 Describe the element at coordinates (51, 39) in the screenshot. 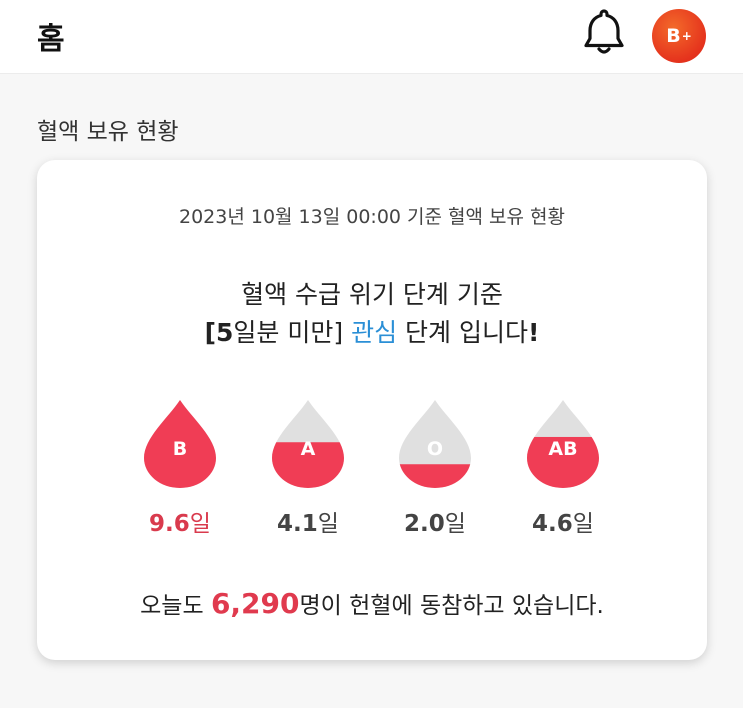

I see `page-title: 홈` at that location.